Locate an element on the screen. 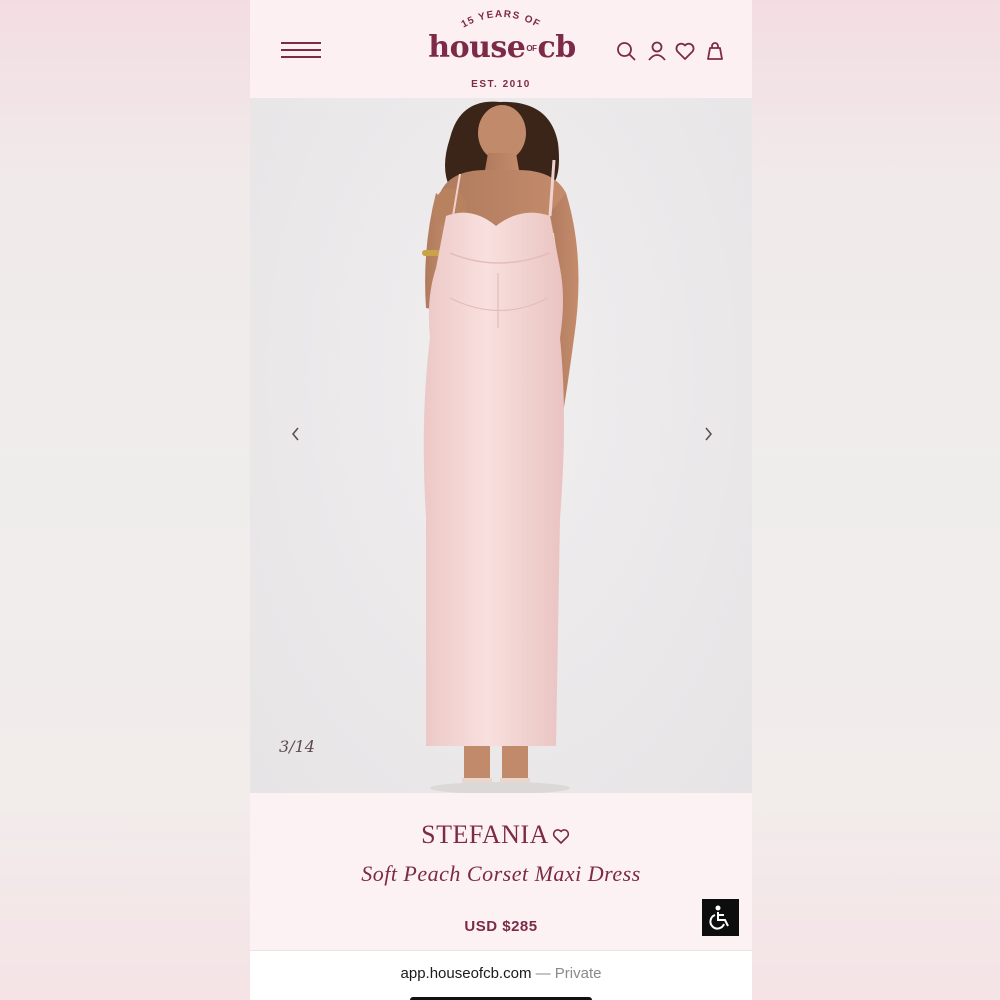 This screenshot has width=1000, height=1000. svg-text: 15 YEARS OF is located at coordinates (501, 19).